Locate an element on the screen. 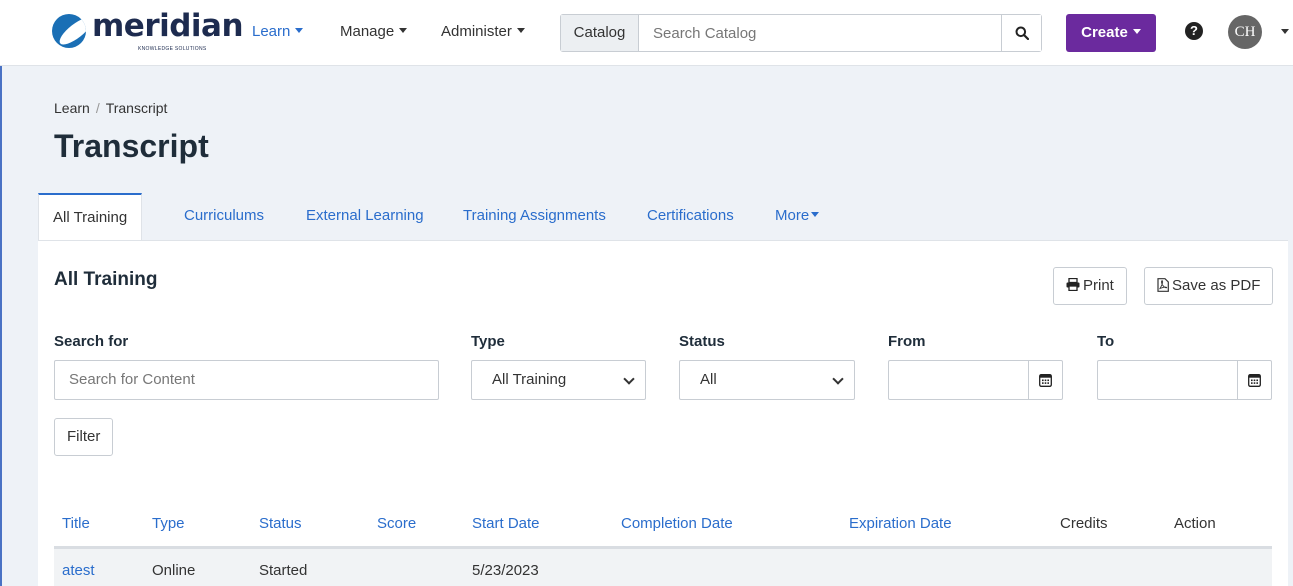 This screenshot has width=1293, height=586. tab-external-learning: External Learning is located at coordinates (365, 217).